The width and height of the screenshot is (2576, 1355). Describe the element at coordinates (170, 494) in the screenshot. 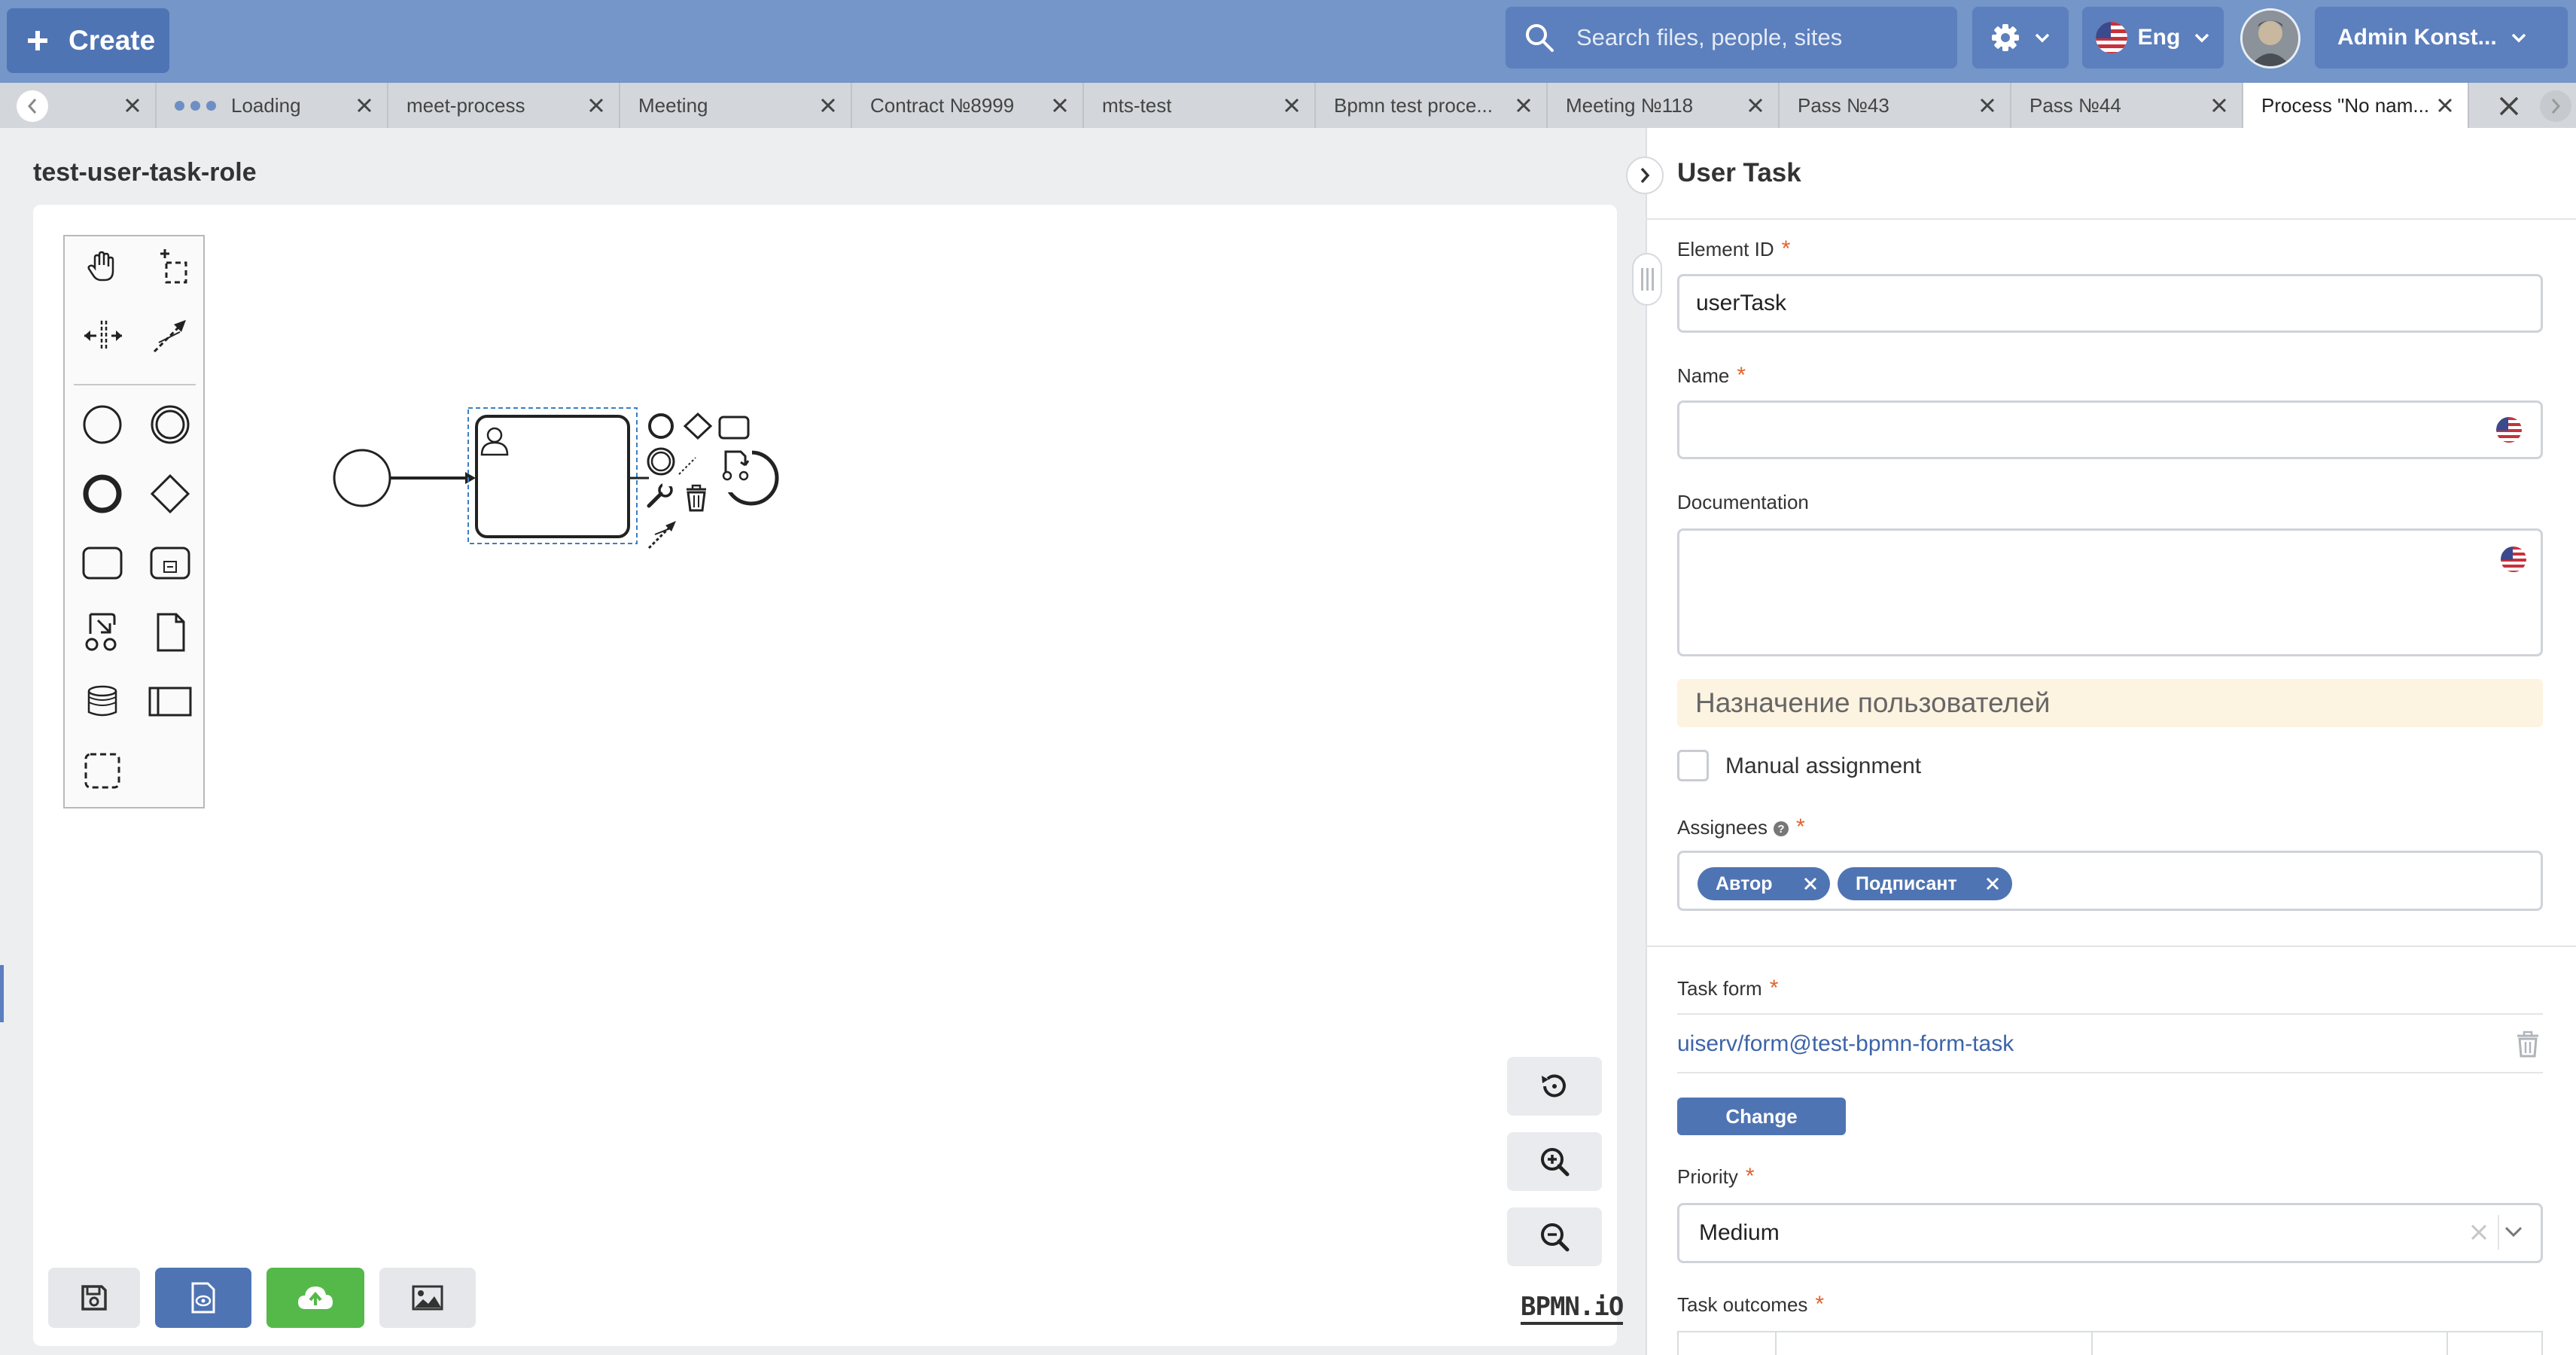

I see `gateway-icon` at that location.